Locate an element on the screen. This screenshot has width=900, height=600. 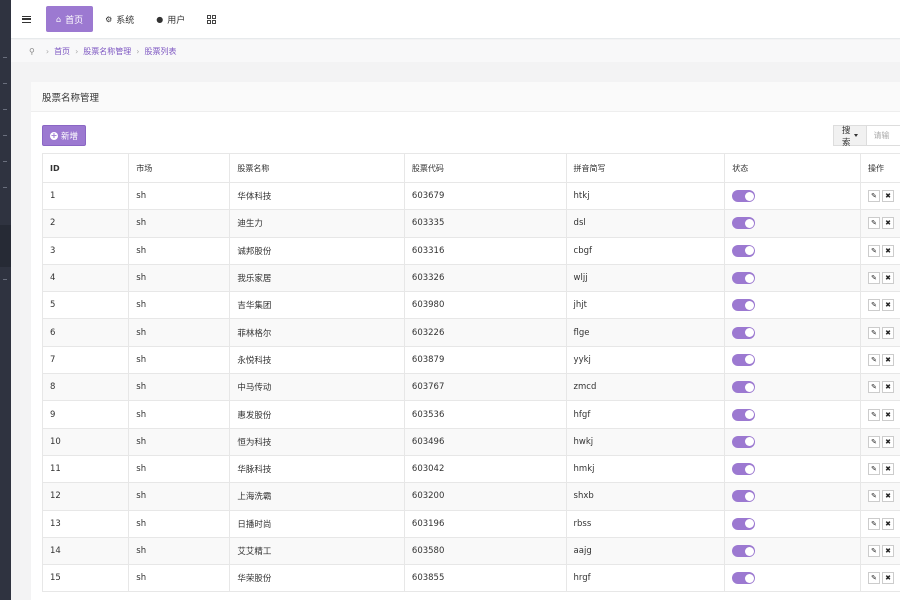
cell-pinyin: dsl is located at coordinates (645, 223).